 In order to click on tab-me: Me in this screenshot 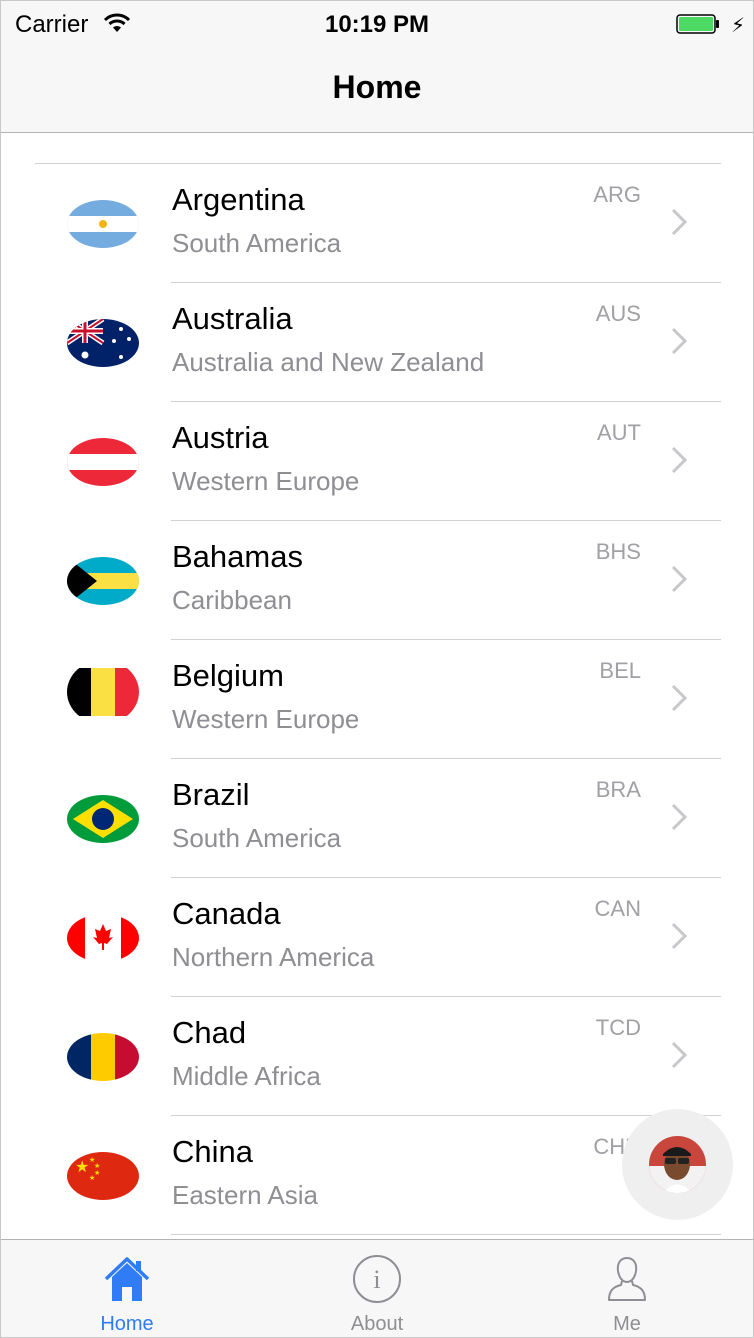, I will do `click(627, 1288)`.